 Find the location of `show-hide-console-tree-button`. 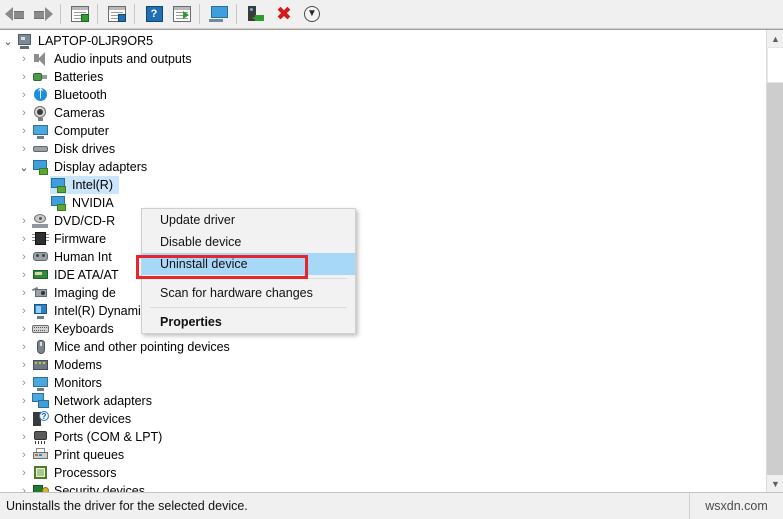

show-hide-console-tree-button is located at coordinates (80, 14).